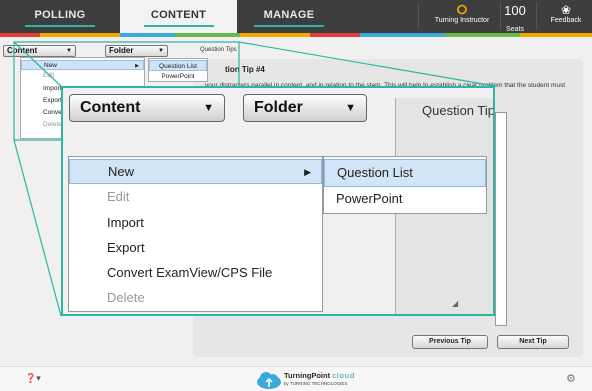 The width and height of the screenshot is (592, 391). Describe the element at coordinates (195, 223) in the screenshot. I see `zoom-menu-item-import: Import` at that location.